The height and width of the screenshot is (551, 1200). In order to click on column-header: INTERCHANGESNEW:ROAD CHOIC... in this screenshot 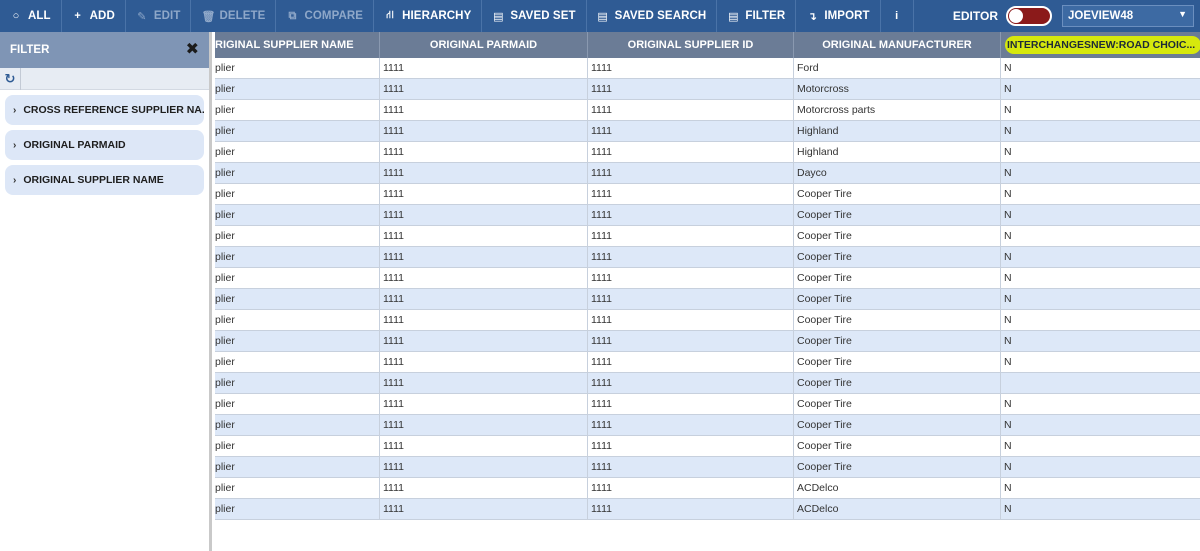, I will do `click(1100, 45)`.